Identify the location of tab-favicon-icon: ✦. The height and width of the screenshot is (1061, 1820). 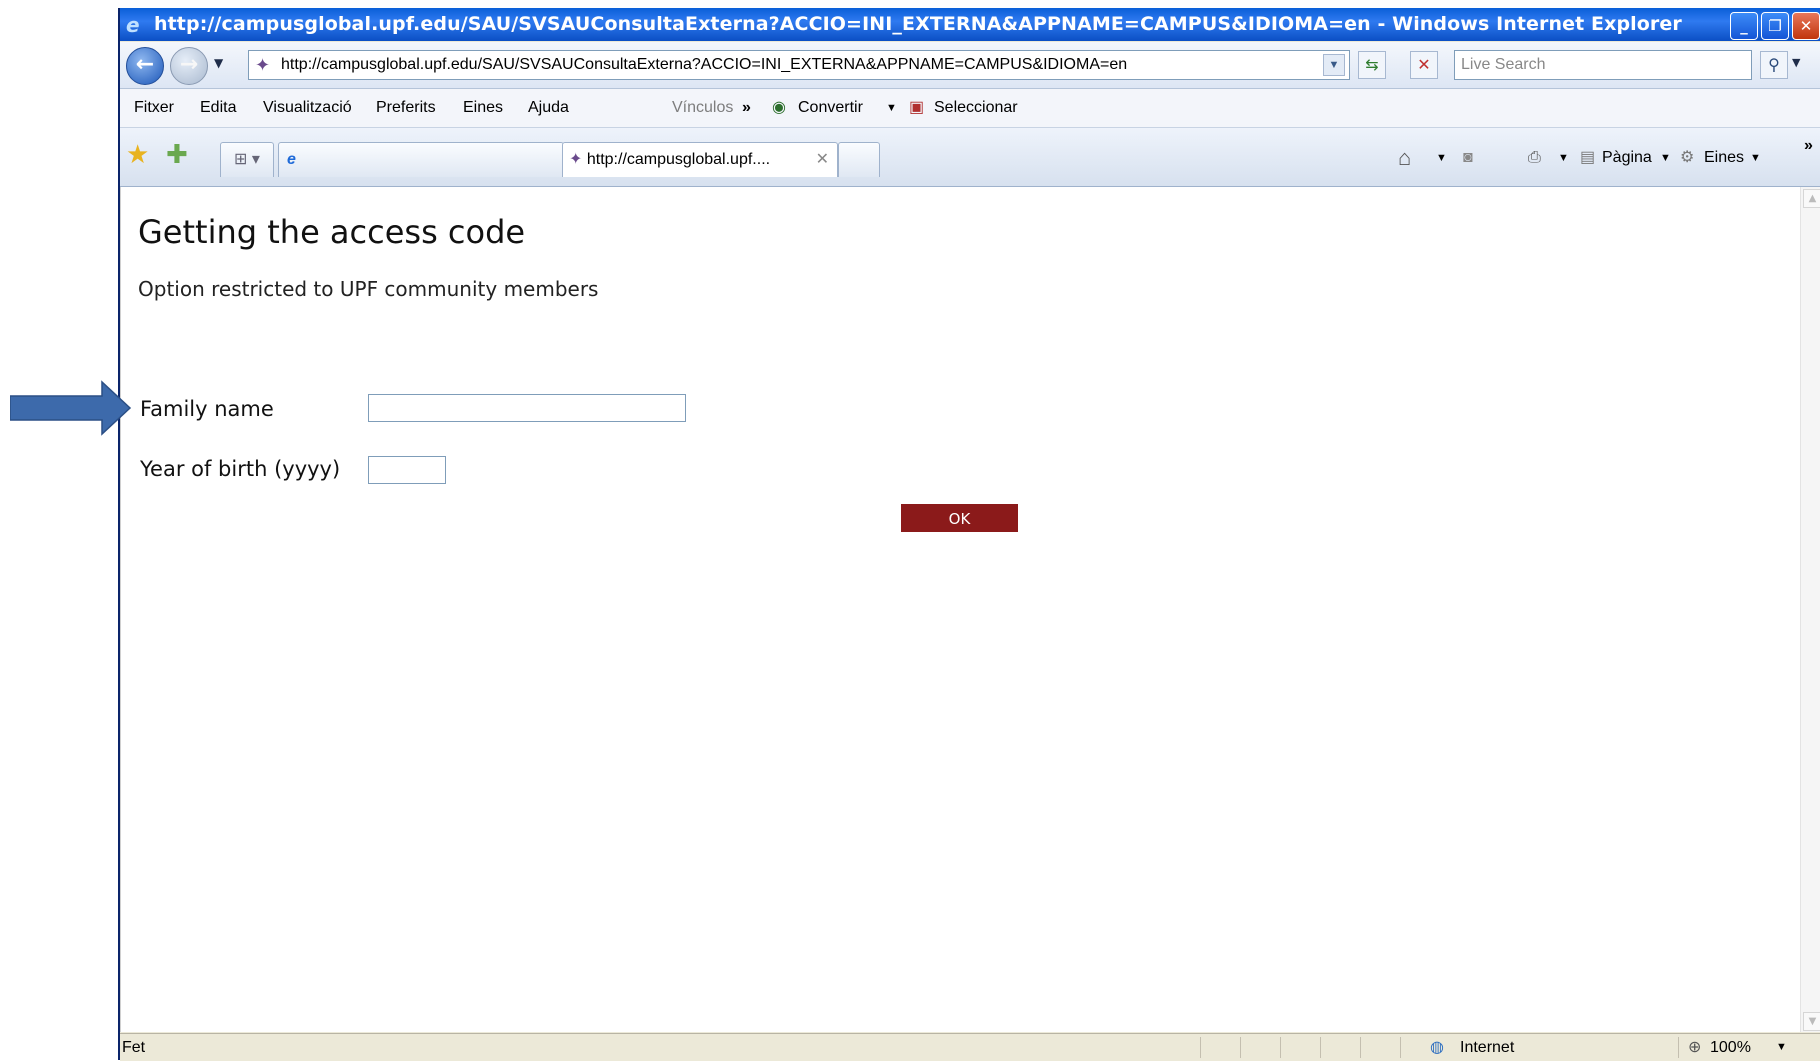
(576, 159).